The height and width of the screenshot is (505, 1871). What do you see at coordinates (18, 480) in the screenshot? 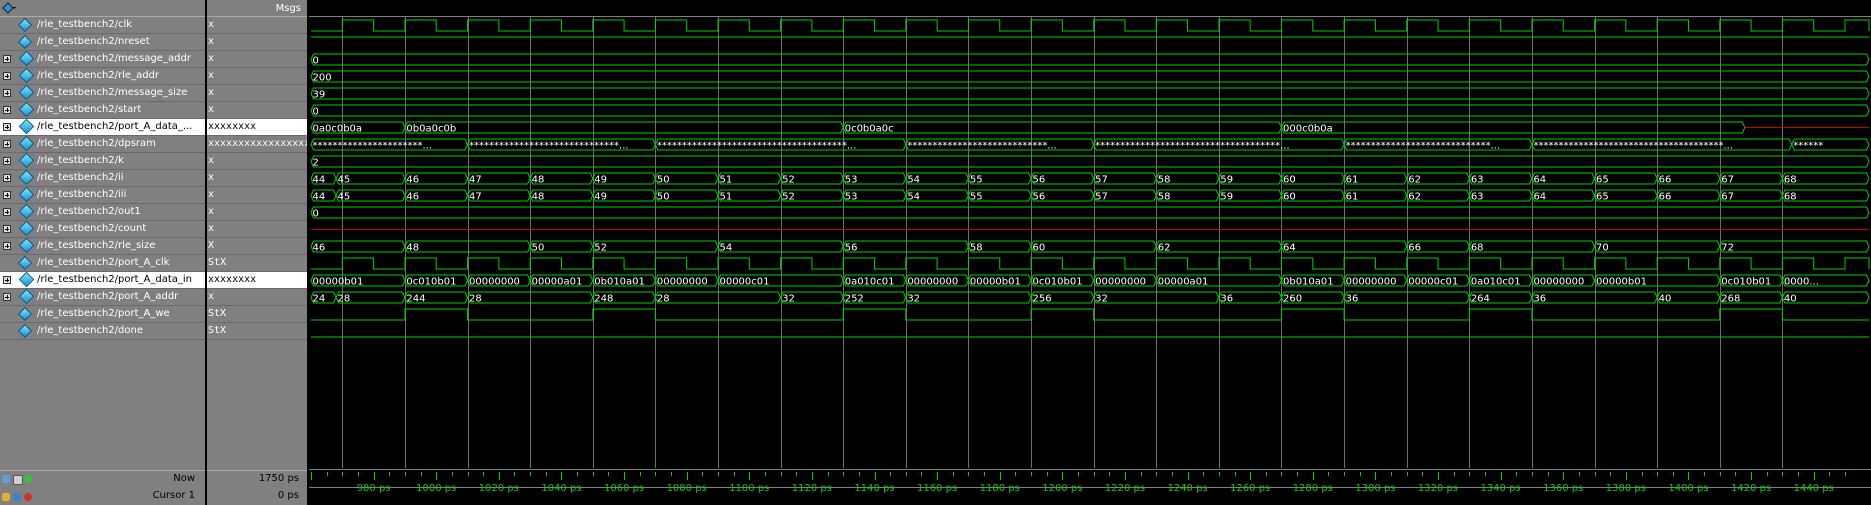
I see `wave-list-icon` at bounding box center [18, 480].